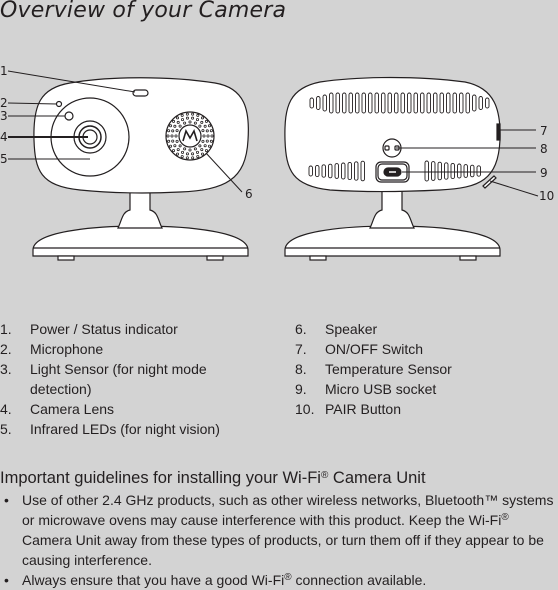 The width and height of the screenshot is (558, 590). I want to click on back-neck, so click(392, 209).